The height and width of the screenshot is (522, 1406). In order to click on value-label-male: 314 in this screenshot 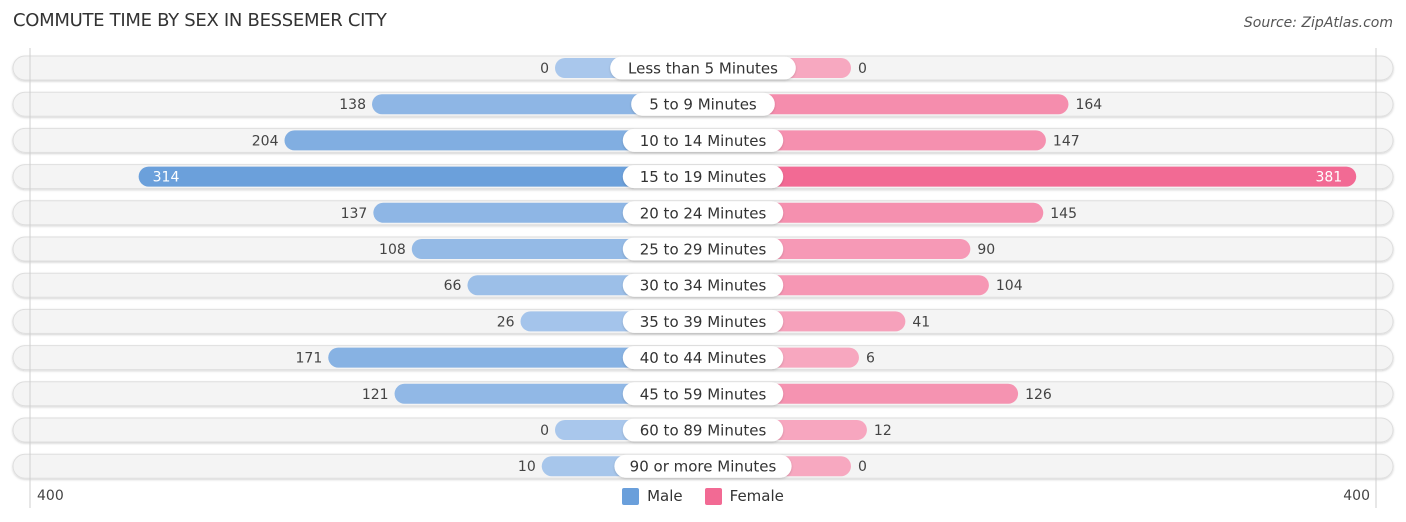, I will do `click(166, 178)`.